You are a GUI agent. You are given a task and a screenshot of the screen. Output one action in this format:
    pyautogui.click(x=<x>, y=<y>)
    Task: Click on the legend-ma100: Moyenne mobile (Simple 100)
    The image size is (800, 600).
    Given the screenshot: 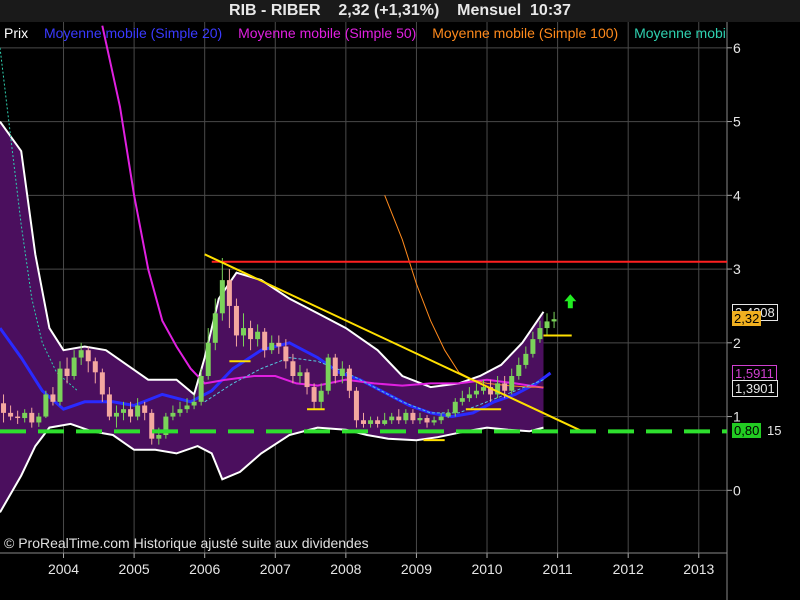 What is the action you would take?
    pyautogui.click(x=525, y=33)
    